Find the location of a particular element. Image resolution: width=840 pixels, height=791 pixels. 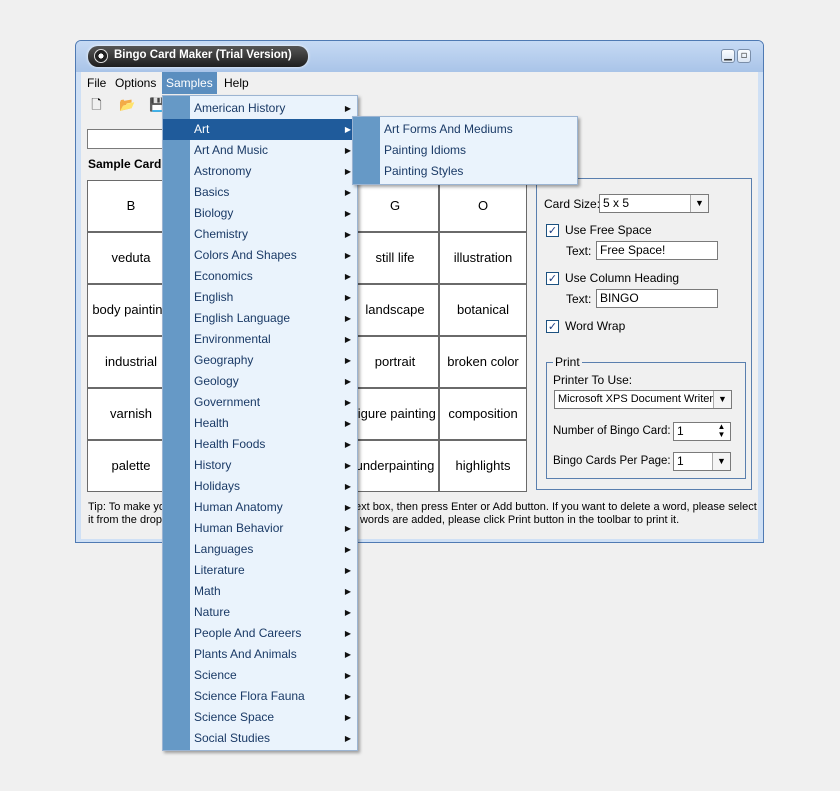

samples-menu-item-geology: Geology ▶ is located at coordinates (260, 381).